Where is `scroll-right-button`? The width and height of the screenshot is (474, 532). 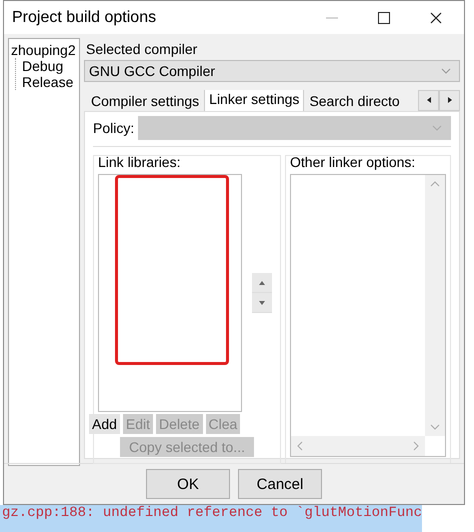 scroll-right-button is located at coordinates (449, 100).